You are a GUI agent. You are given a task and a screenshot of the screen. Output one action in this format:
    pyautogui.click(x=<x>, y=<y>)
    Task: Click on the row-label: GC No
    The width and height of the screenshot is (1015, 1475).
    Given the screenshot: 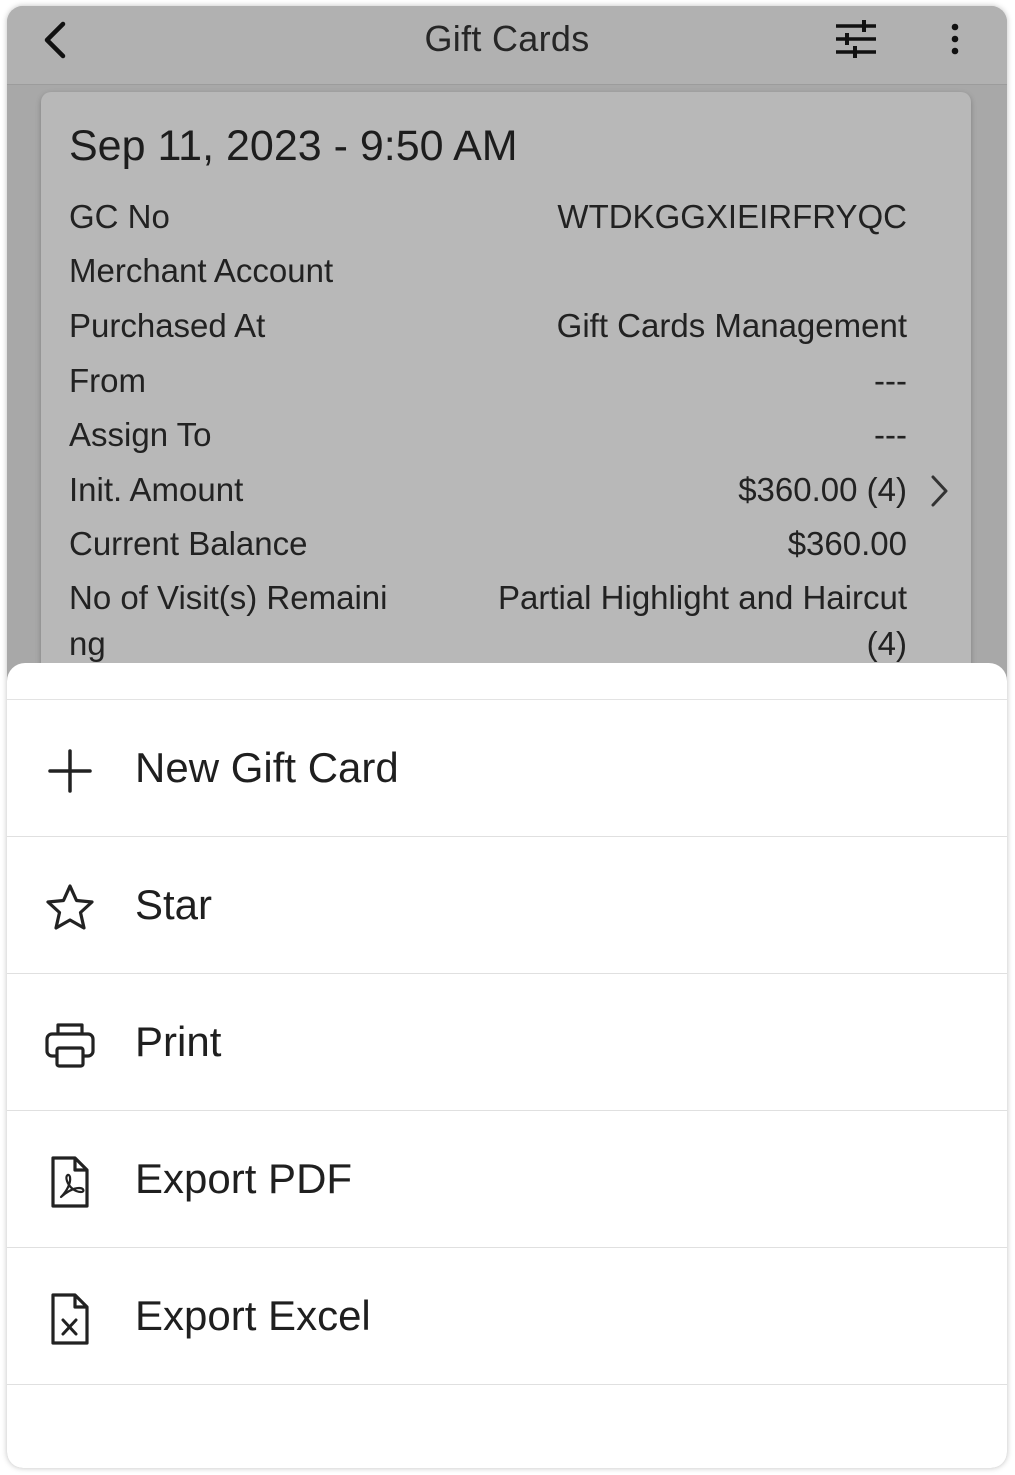 What is the action you would take?
    pyautogui.click(x=119, y=216)
    